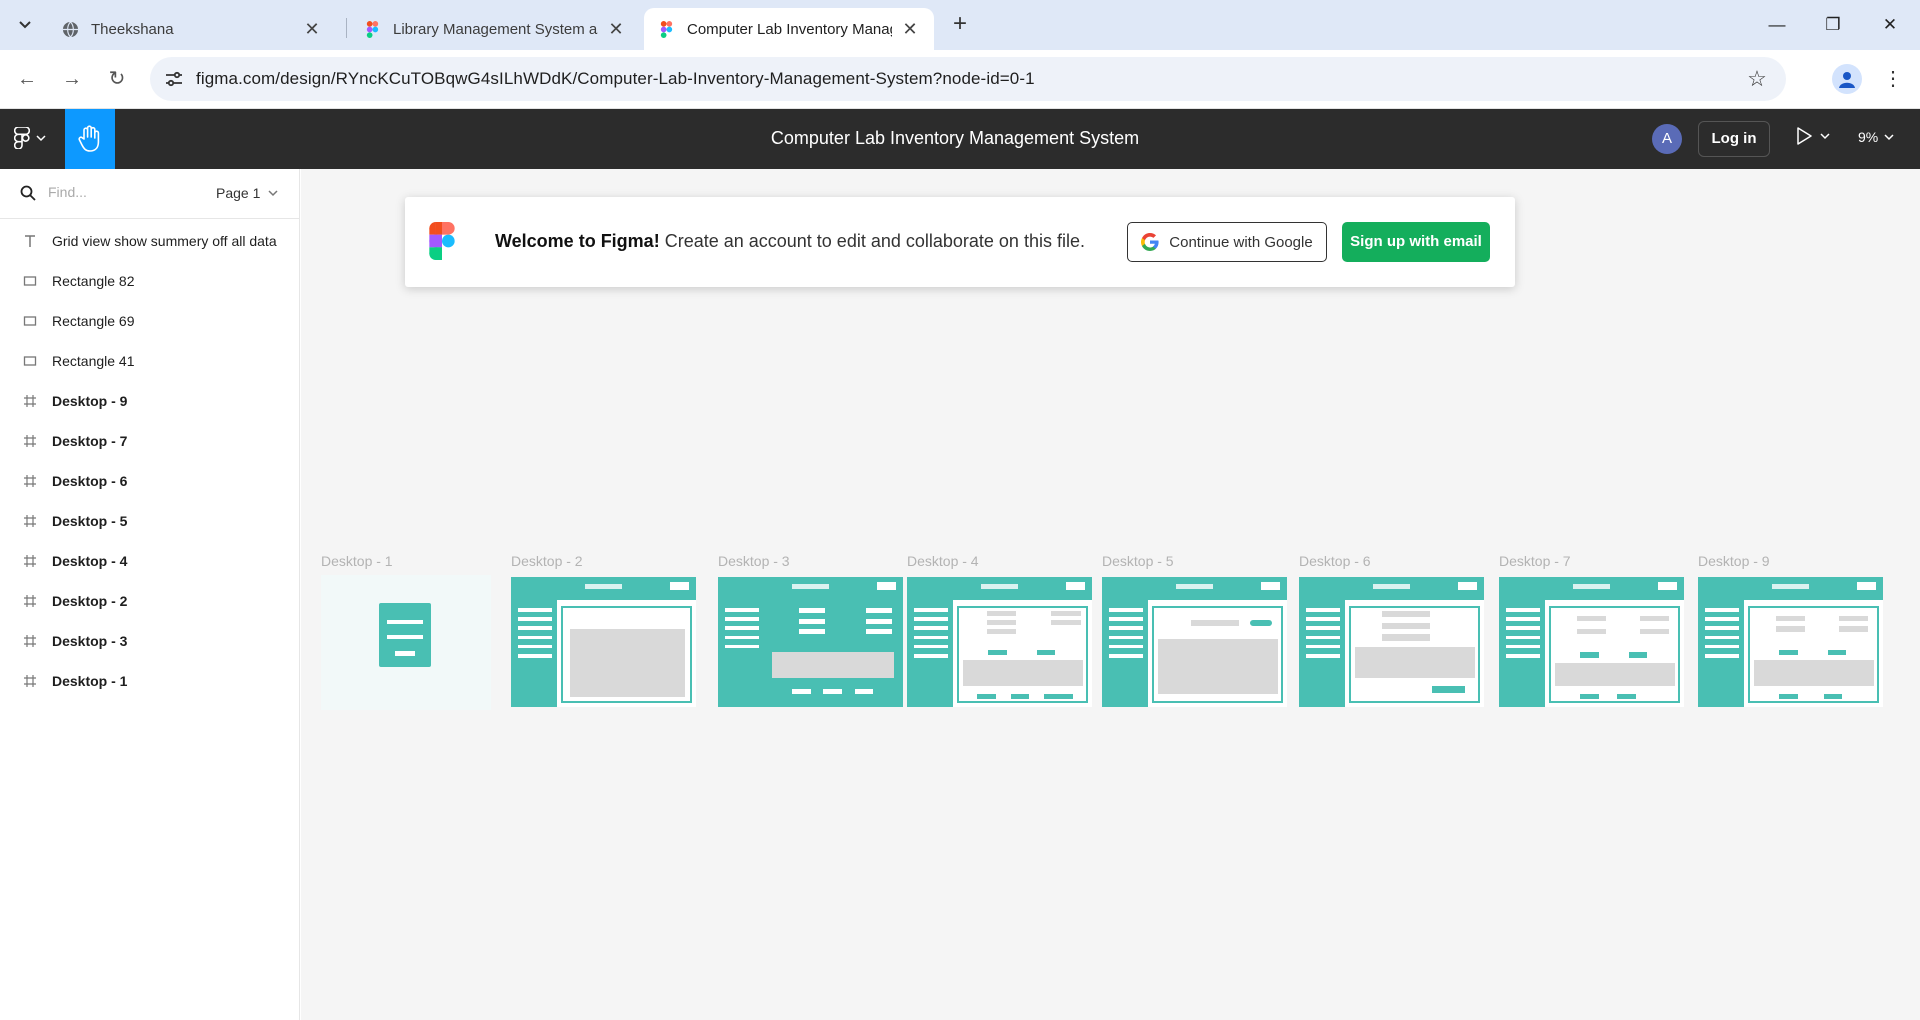 This screenshot has height=1020, width=1920. I want to click on reload-button: ↻, so click(117, 79).